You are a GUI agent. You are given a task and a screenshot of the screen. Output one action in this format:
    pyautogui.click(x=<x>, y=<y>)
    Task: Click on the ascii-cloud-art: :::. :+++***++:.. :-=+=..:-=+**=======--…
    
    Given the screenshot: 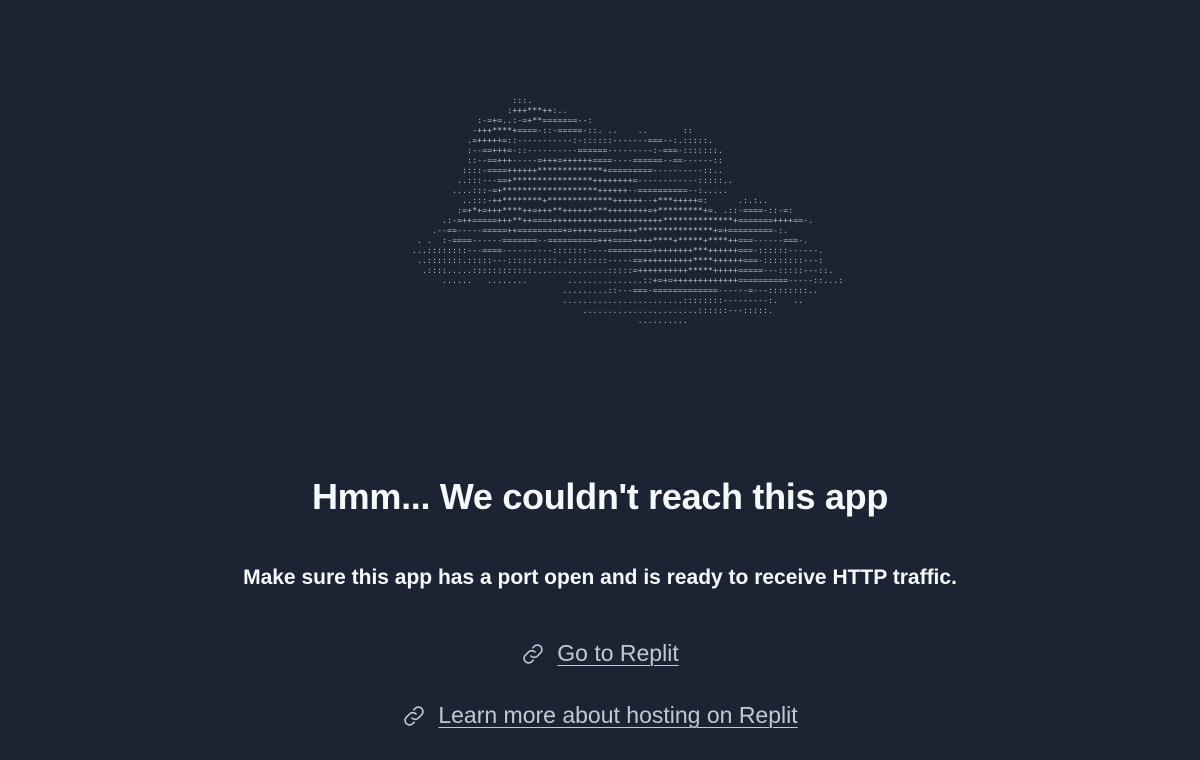 What is the action you would take?
    pyautogui.click(x=628, y=210)
    